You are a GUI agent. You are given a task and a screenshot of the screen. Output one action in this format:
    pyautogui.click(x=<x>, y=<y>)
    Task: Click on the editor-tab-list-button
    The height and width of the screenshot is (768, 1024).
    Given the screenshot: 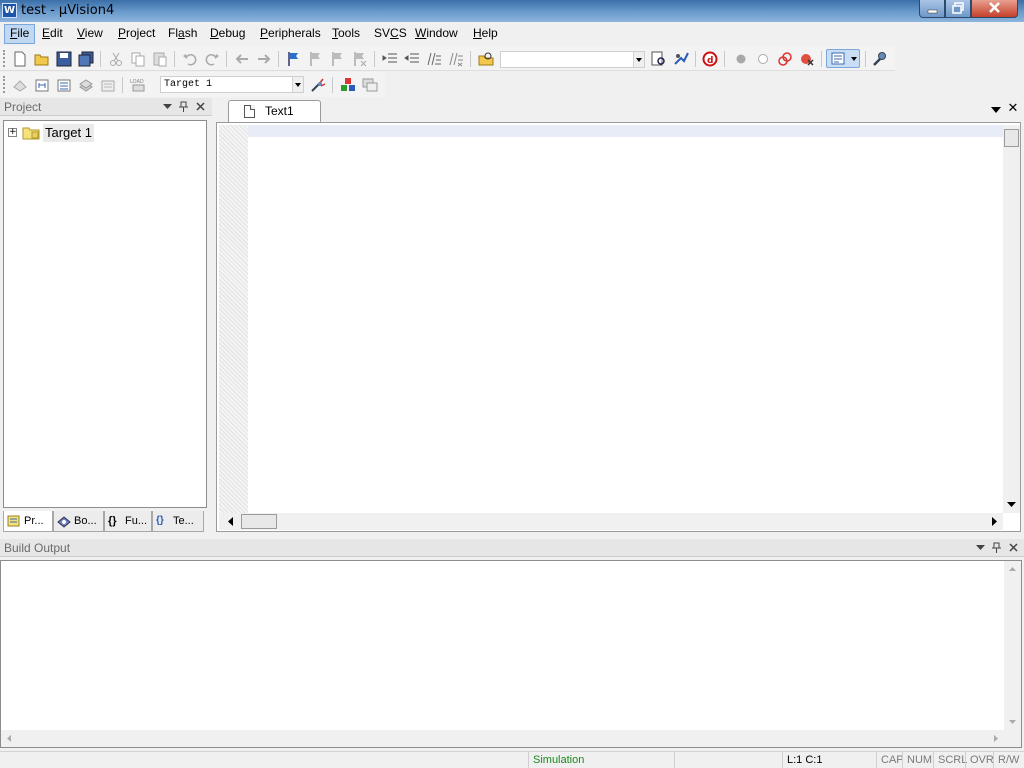 What is the action you would take?
    pyautogui.click(x=996, y=110)
    